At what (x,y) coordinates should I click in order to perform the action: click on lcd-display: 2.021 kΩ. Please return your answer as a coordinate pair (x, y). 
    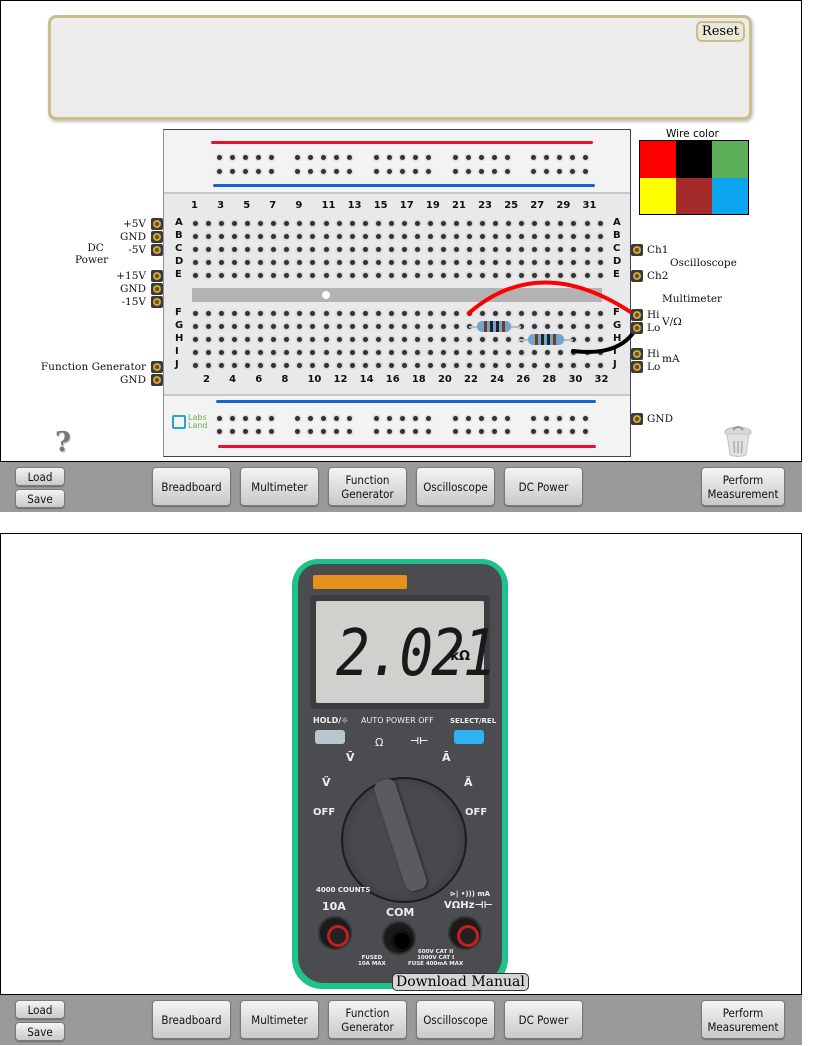
    Looking at the image, I should click on (406, 652).